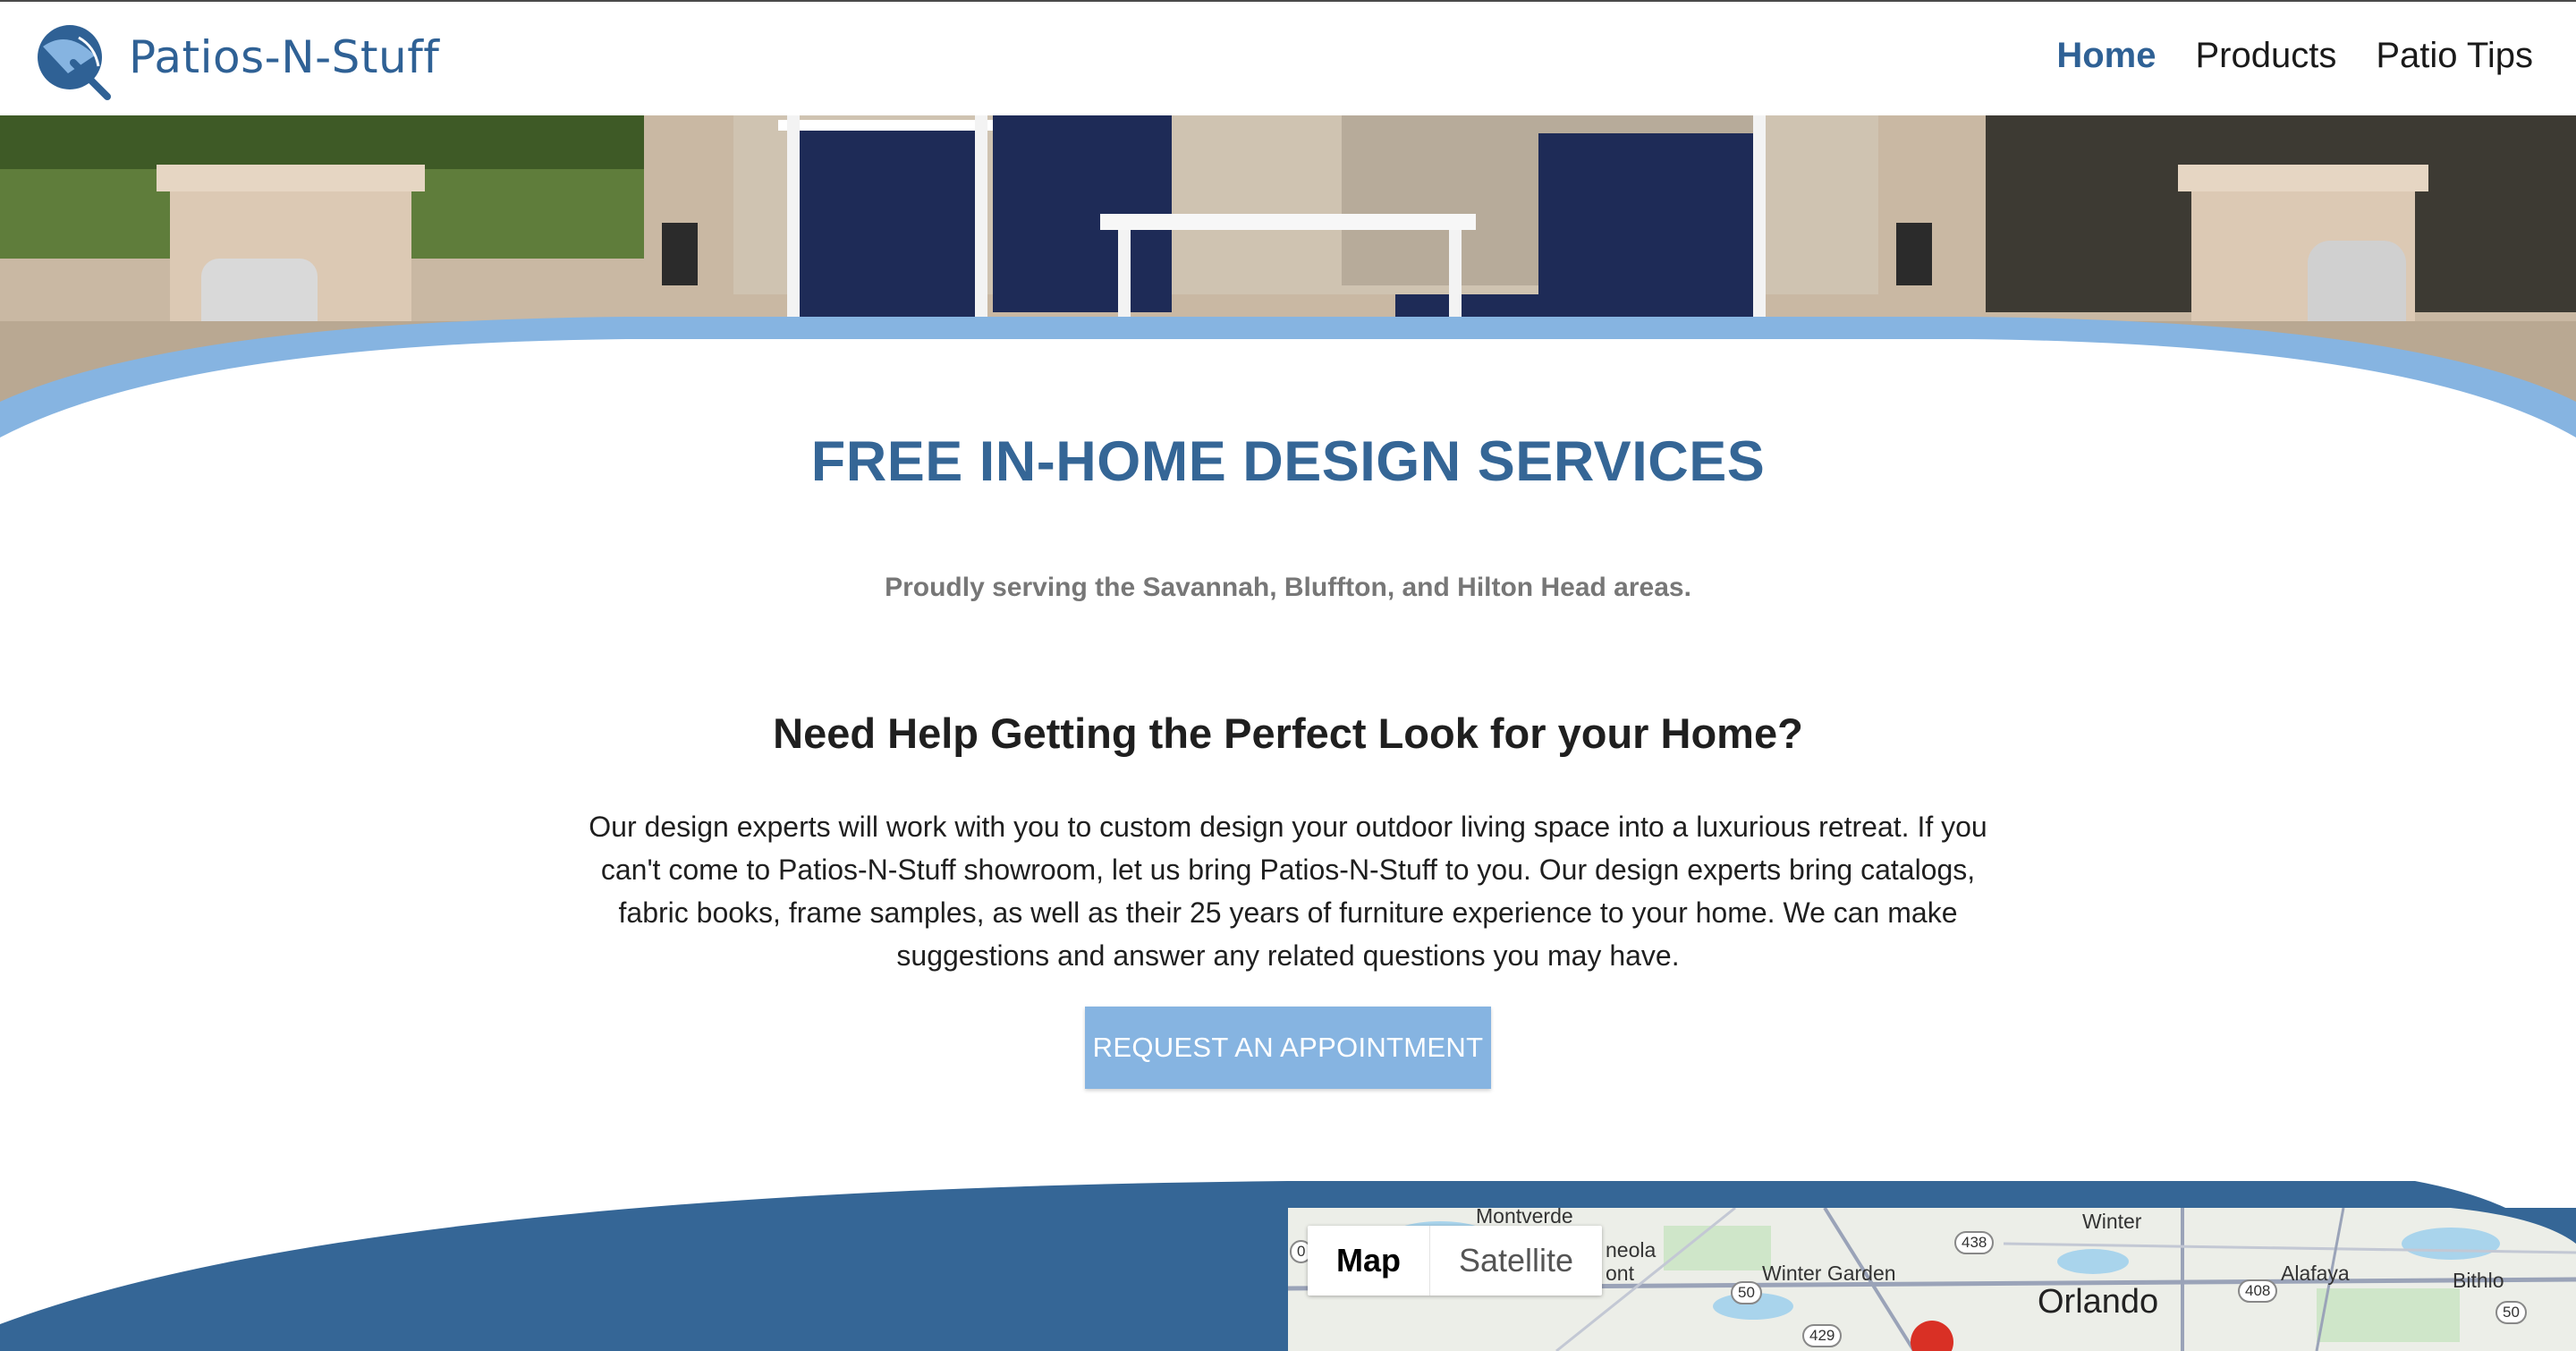 Image resolution: width=2576 pixels, height=1351 pixels. I want to click on brand-name: Patios-N-Stuff, so click(284, 57).